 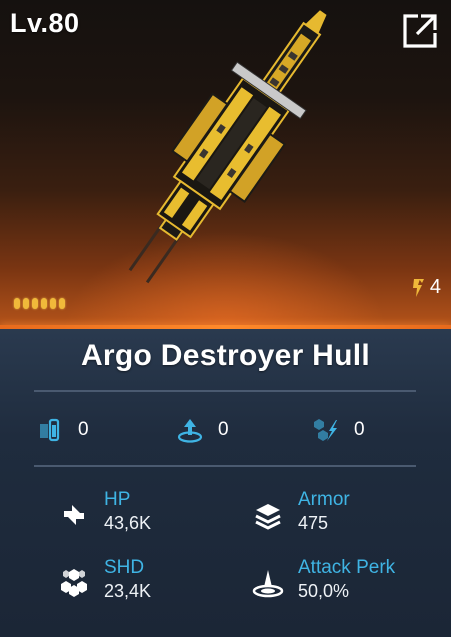 What do you see at coordinates (62, 430) in the screenshot?
I see `mod-slot-module: 0` at bounding box center [62, 430].